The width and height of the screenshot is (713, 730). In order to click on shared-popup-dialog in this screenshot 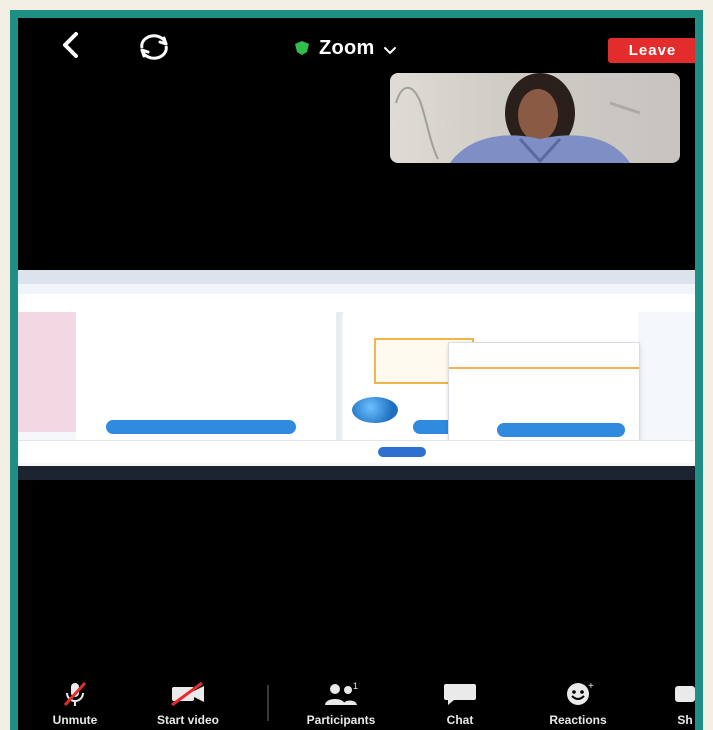, I will do `click(544, 392)`.